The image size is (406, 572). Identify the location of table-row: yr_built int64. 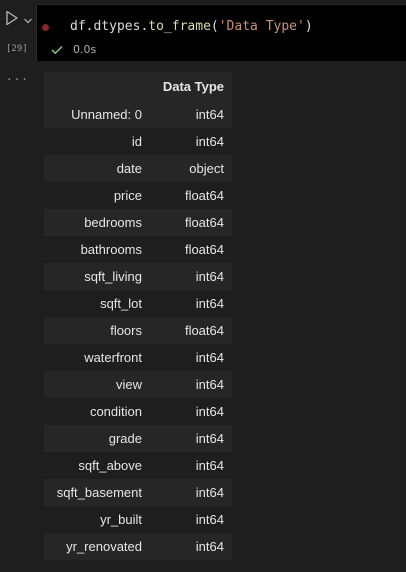
(138, 519).